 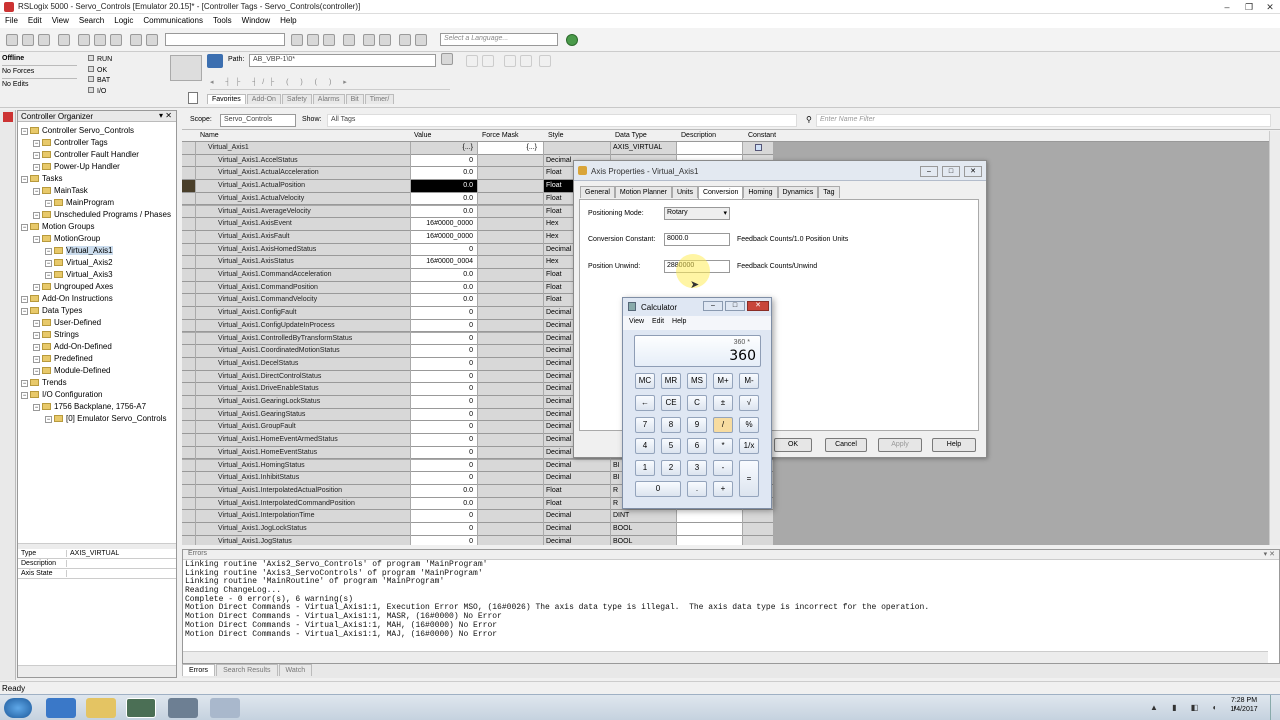 What do you see at coordinates (28, 40) in the screenshot?
I see `open-icon` at bounding box center [28, 40].